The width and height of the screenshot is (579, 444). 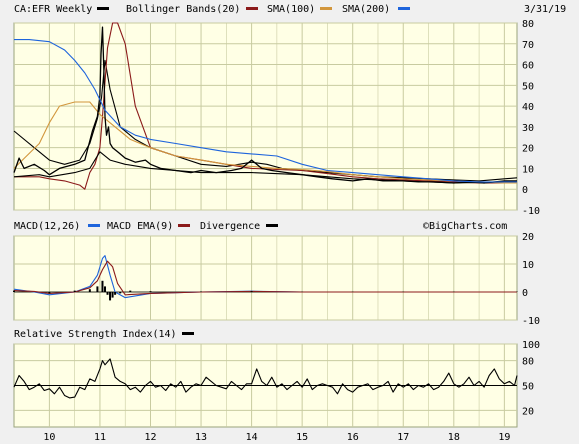 I want to click on x-tick-label: 14, so click(x=252, y=437).